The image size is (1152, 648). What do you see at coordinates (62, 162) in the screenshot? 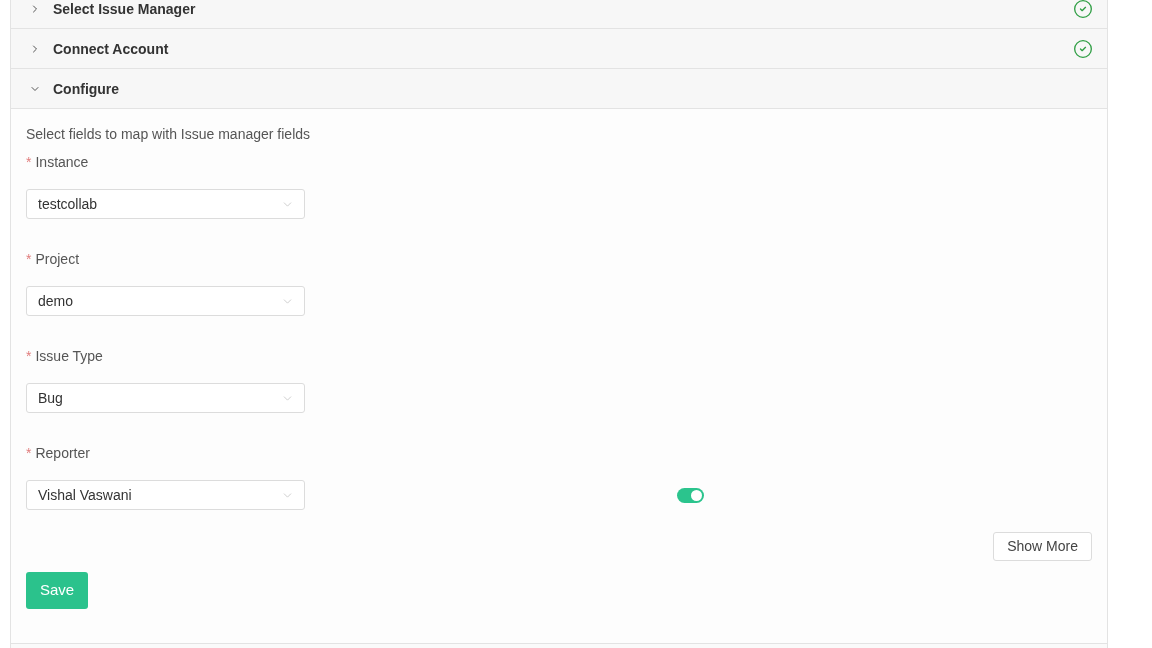
I see `field-label: Instance` at bounding box center [62, 162].